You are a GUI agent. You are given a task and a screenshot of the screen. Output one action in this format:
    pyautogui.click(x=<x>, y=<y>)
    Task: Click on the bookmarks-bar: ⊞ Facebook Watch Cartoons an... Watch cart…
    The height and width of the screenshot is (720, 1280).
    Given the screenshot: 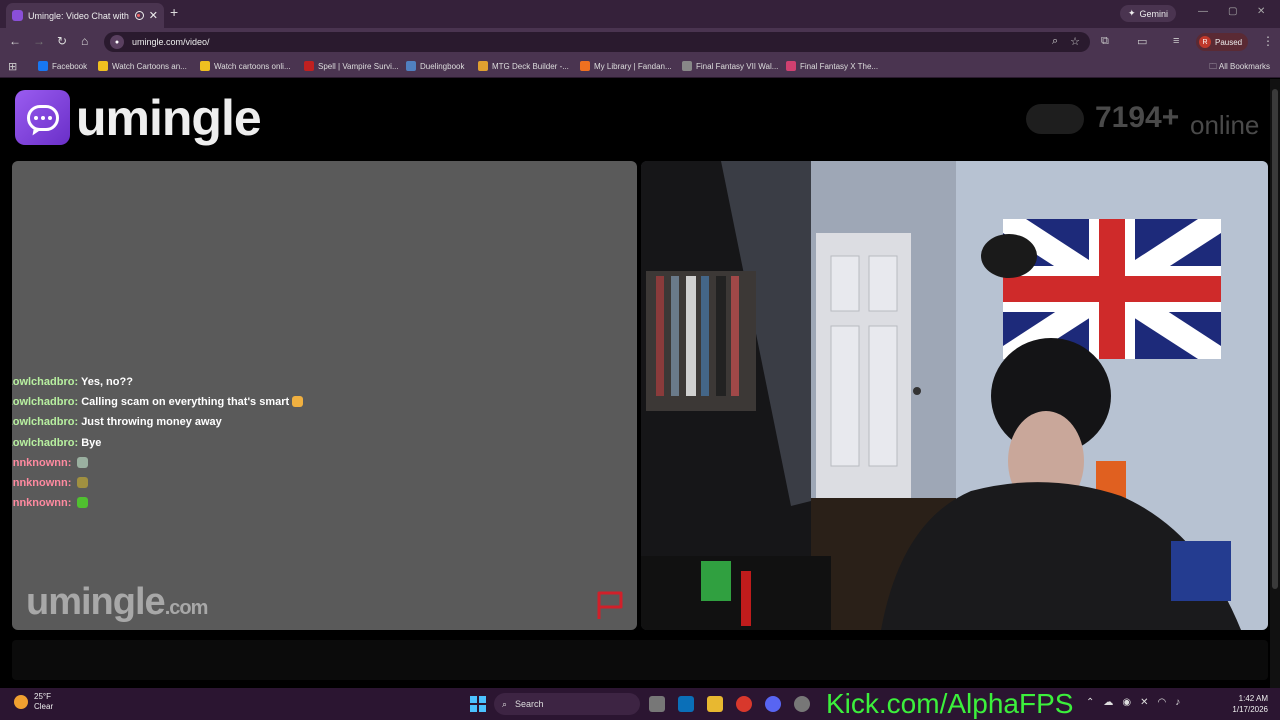 What is the action you would take?
    pyautogui.click(x=640, y=67)
    